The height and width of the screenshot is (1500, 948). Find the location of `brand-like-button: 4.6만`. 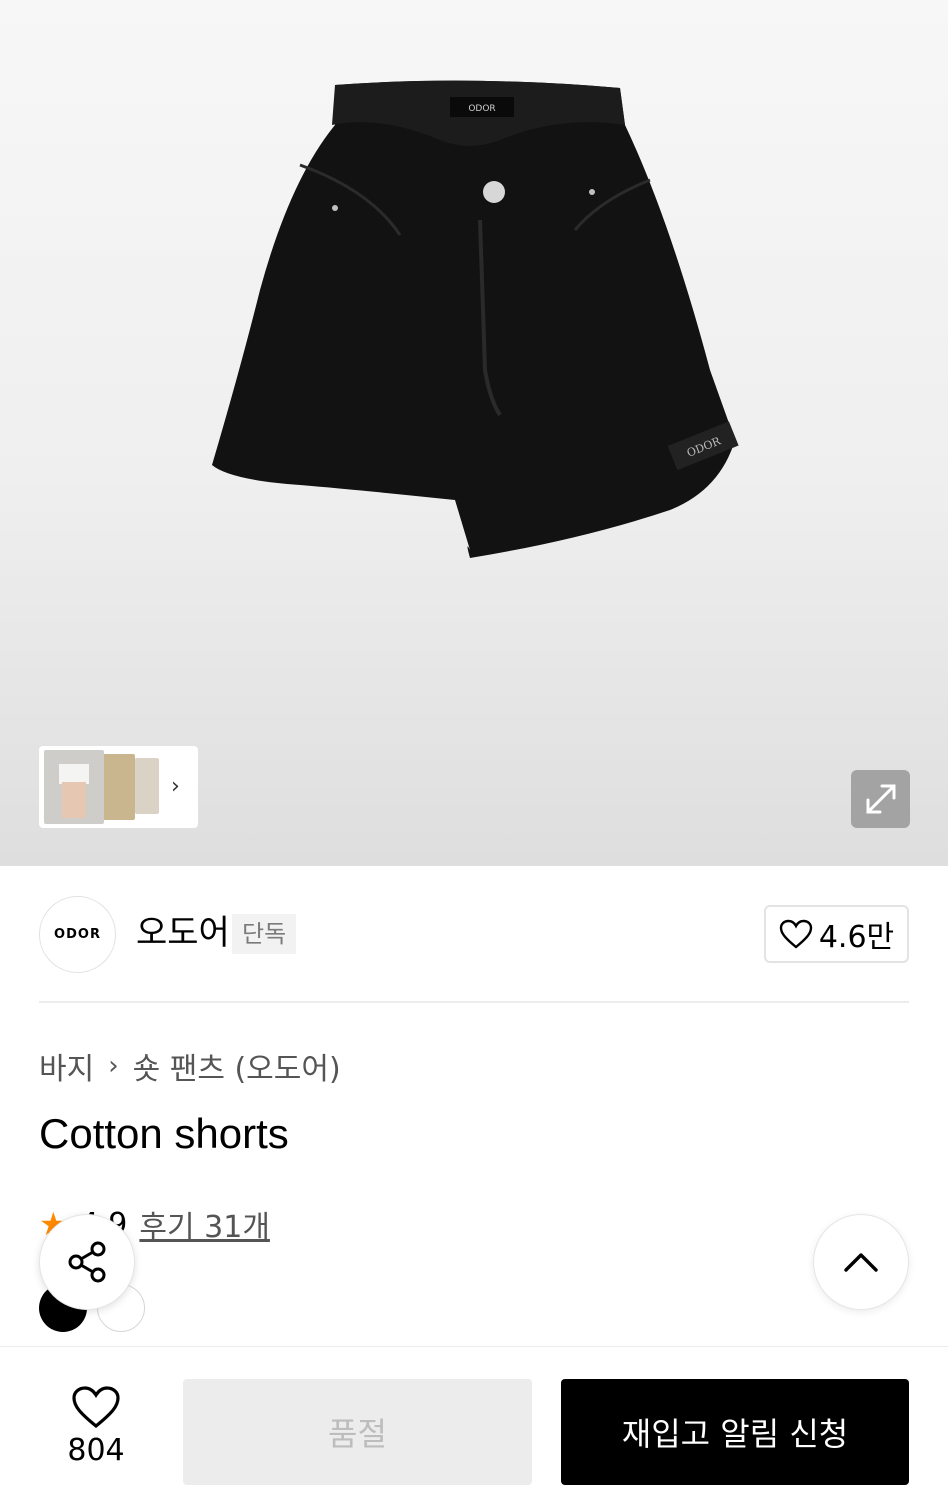

brand-like-button: 4.6만 is located at coordinates (836, 934).